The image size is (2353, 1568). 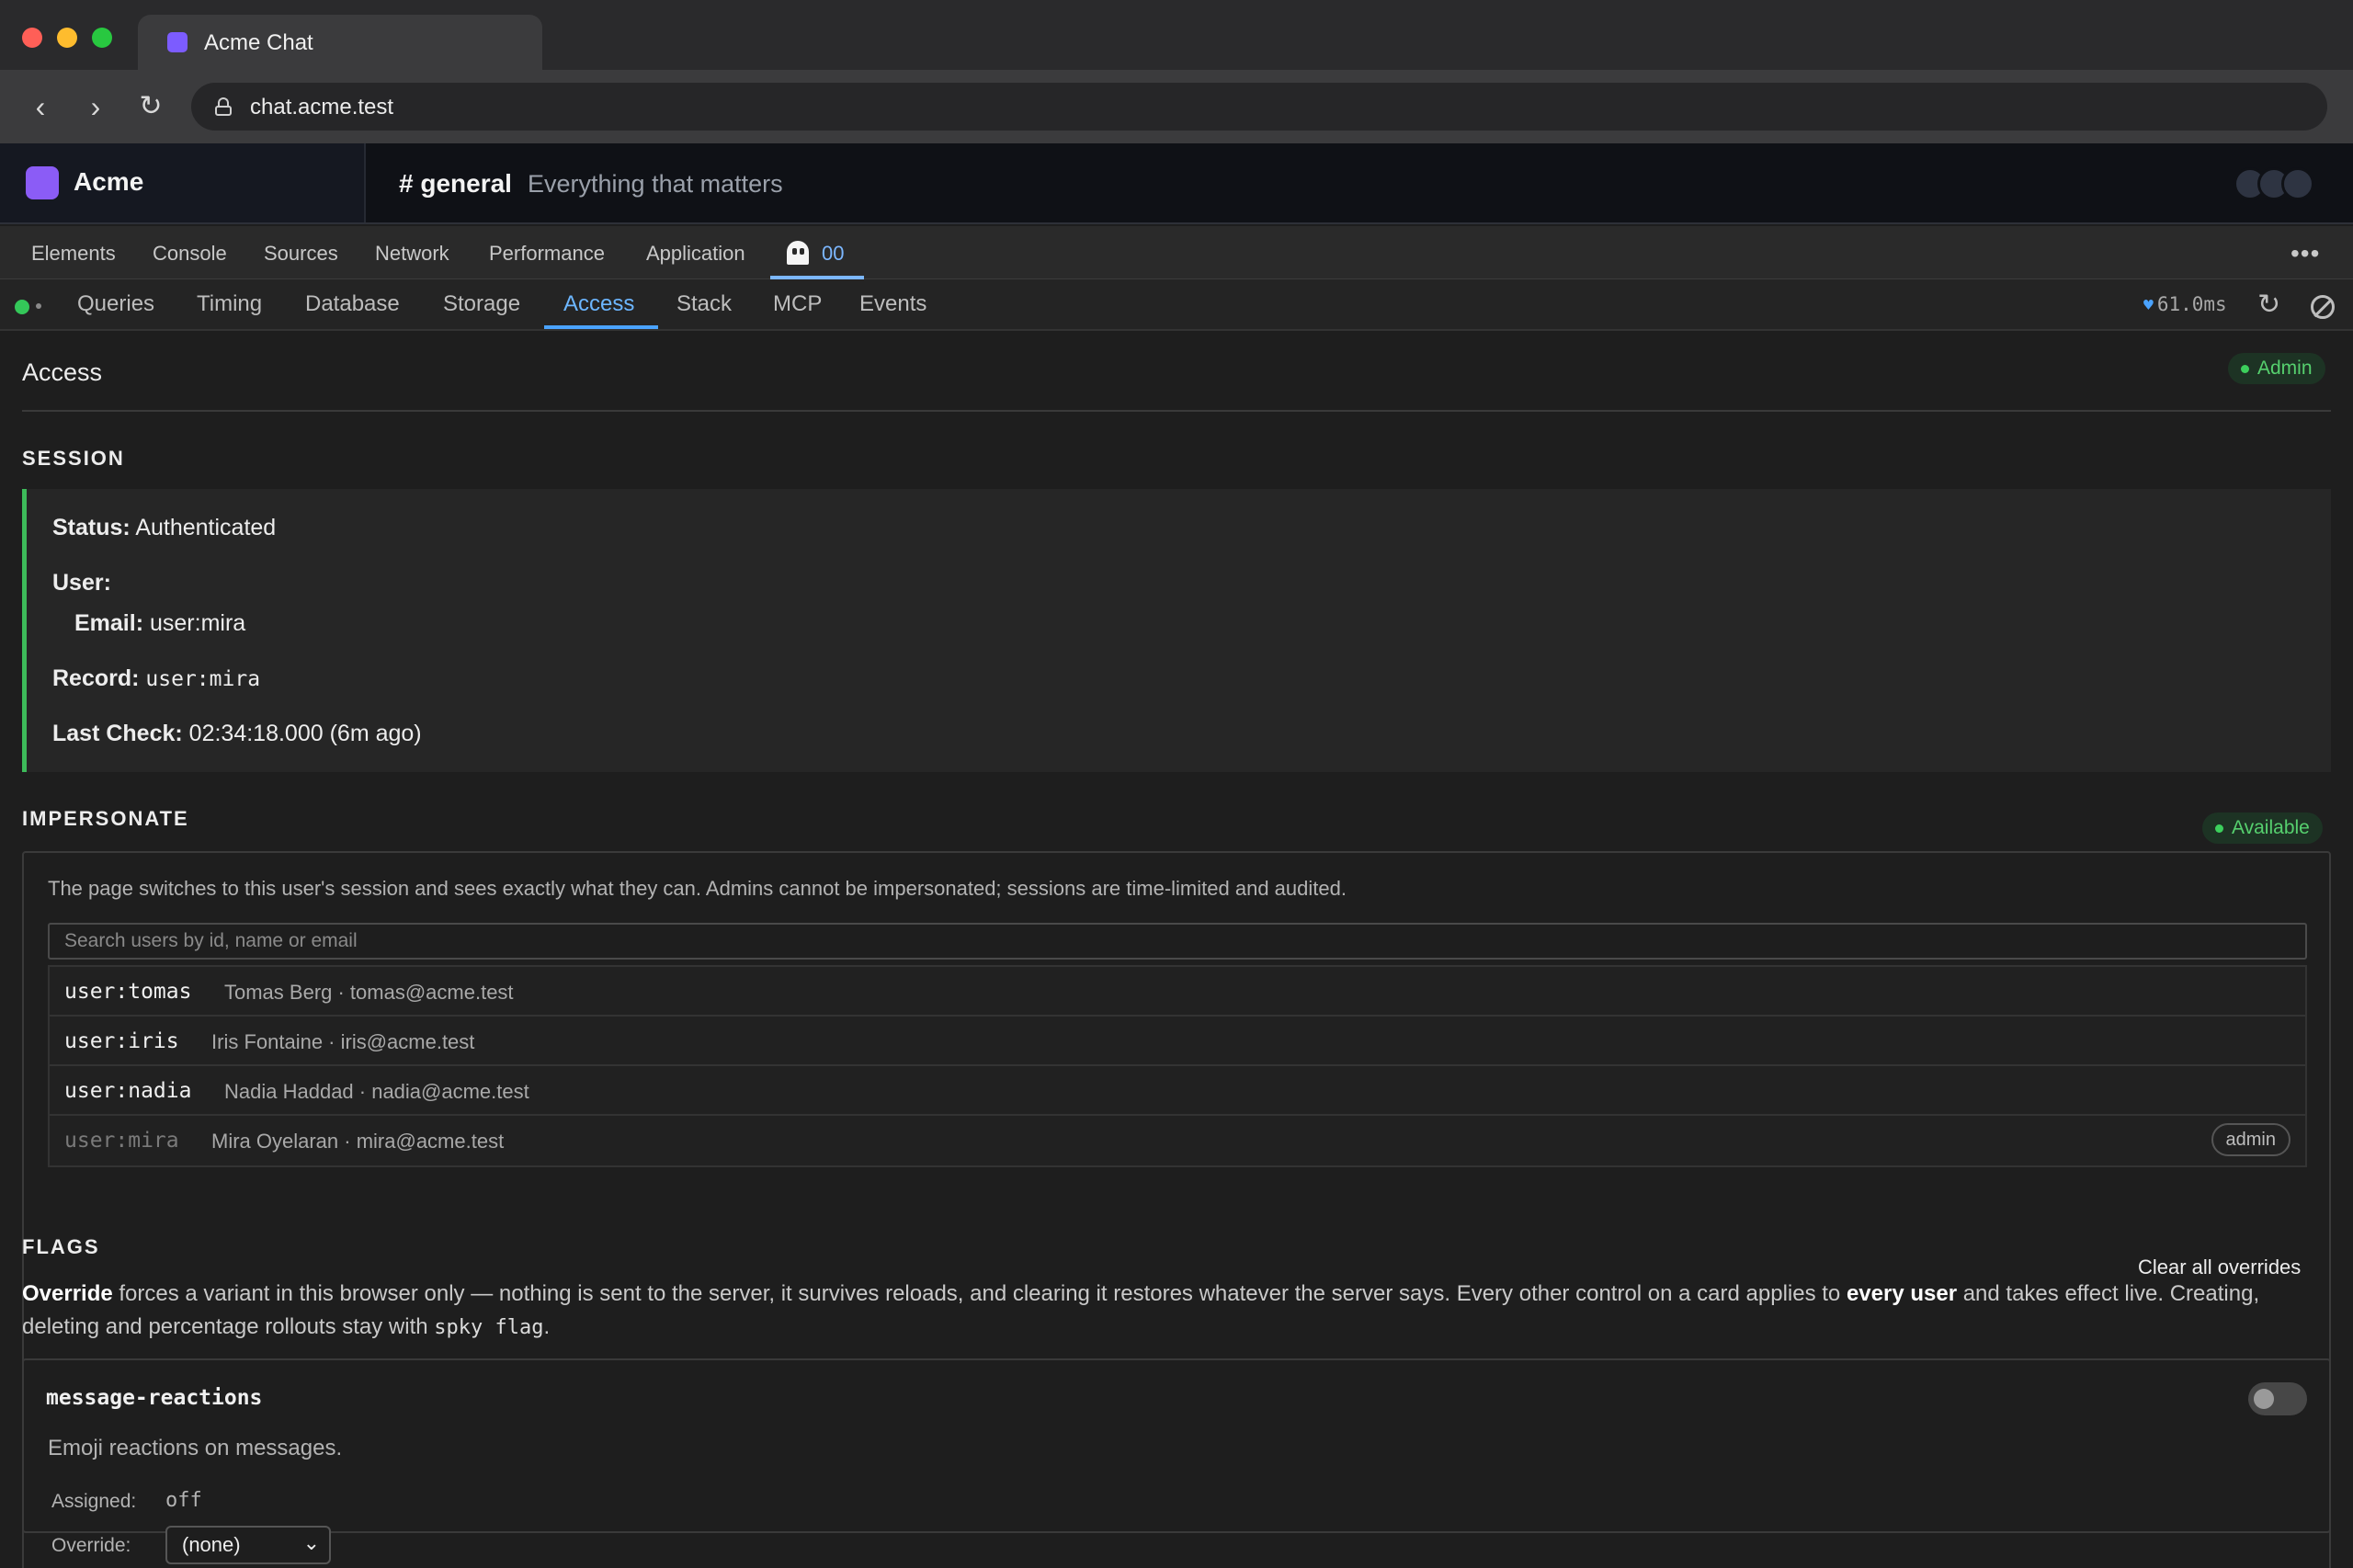 I want to click on user-row-tomas: user:tomas Tomas Berg · tomas@acme.test, so click(x=1177, y=992).